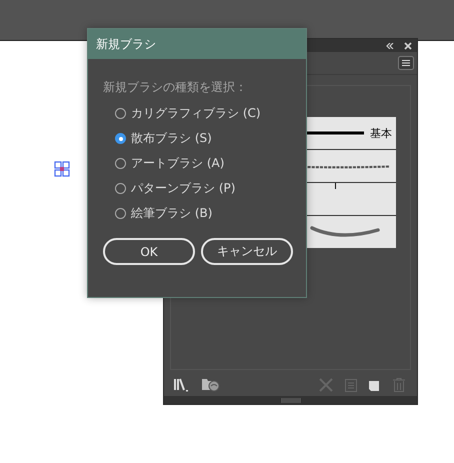 The height and width of the screenshot is (463, 454). I want to click on prompt-label: 新規ブラシの種類を選択：, so click(175, 87).